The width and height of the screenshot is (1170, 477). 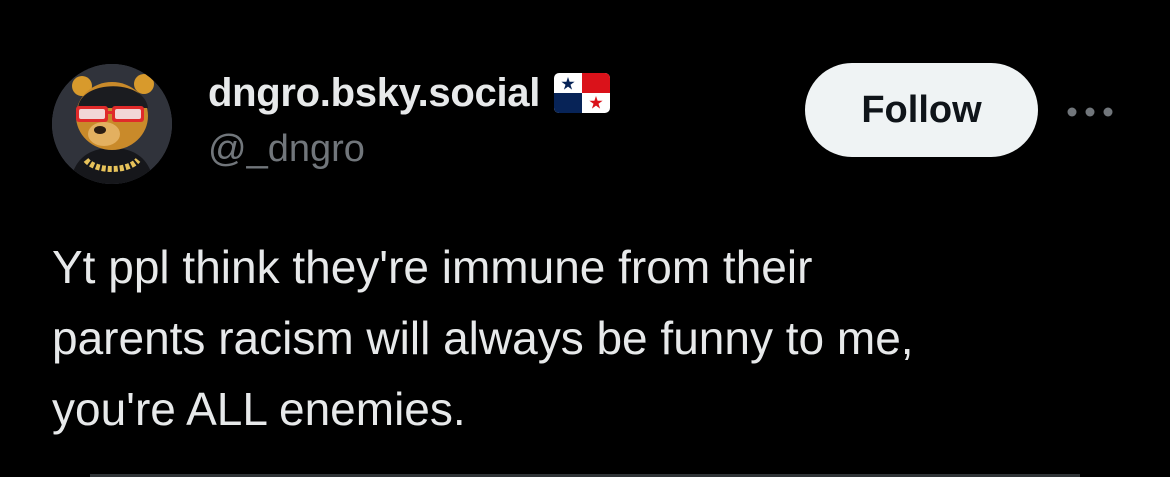 I want to click on follow-button: Follow, so click(x=921, y=110).